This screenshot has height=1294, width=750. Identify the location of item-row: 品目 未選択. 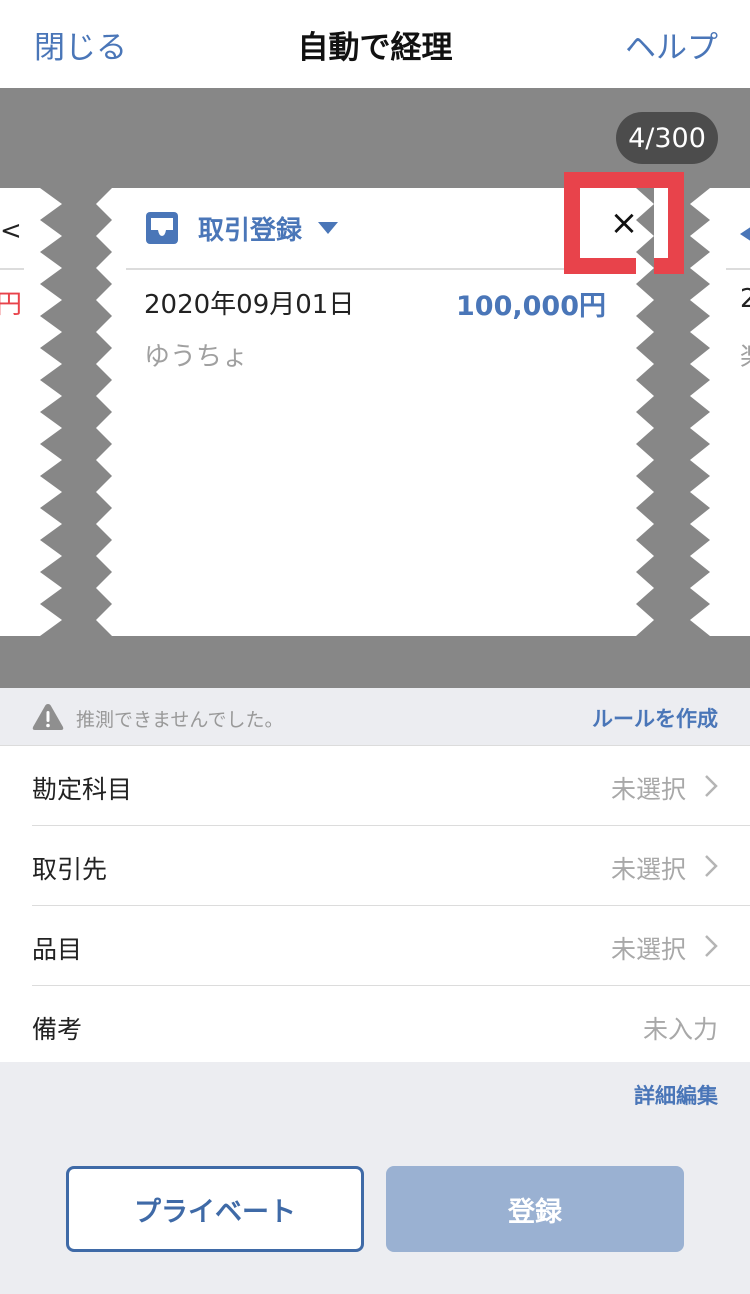
(375, 946).